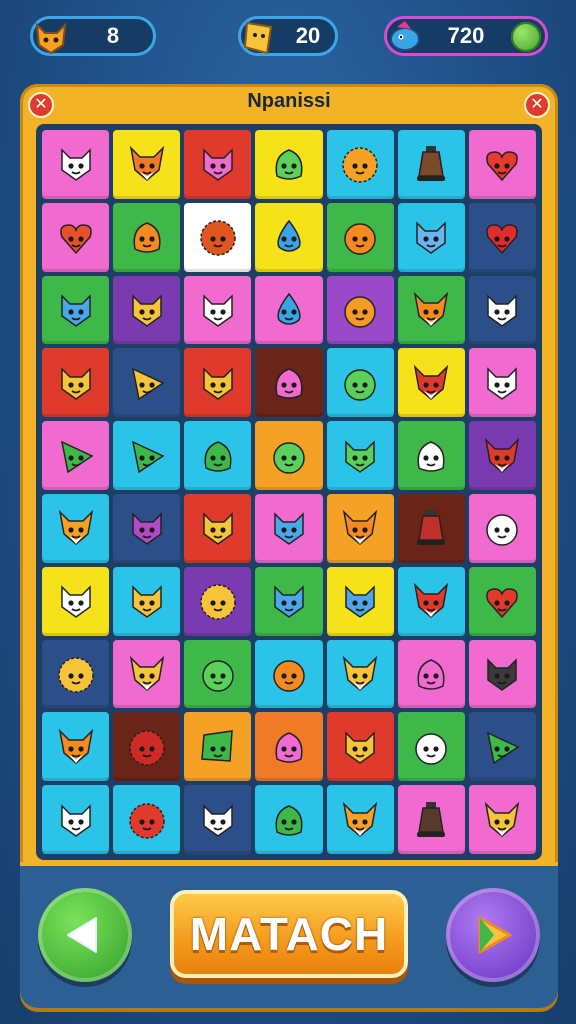  I want to click on clover-icon, so click(526, 37).